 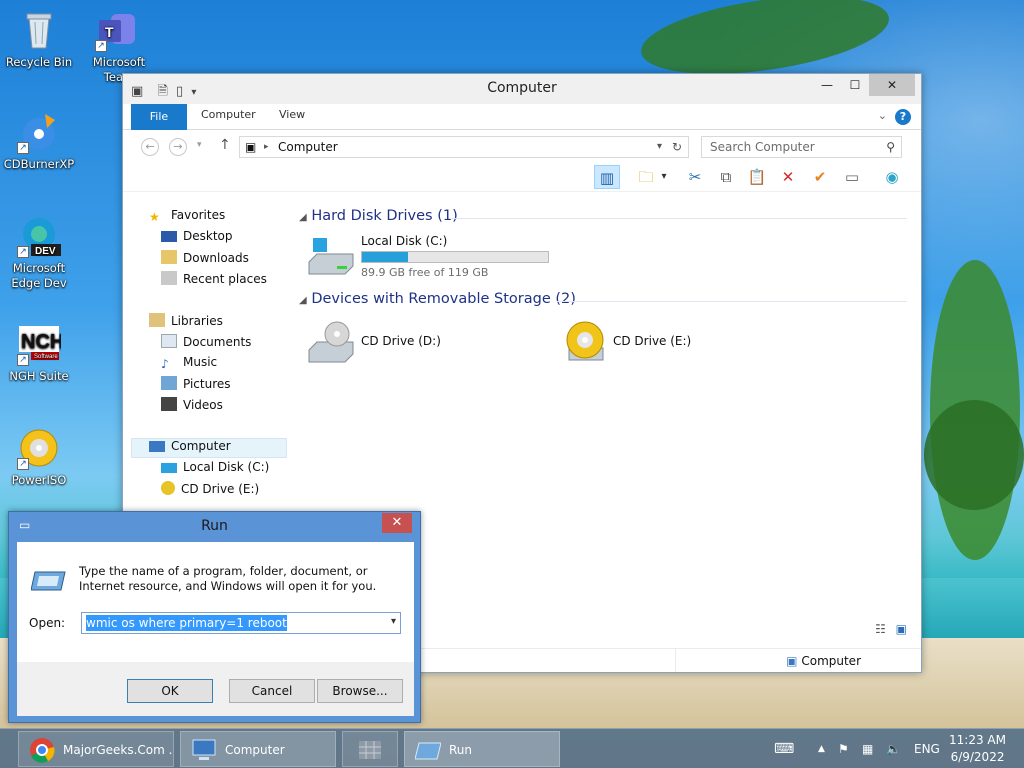 What do you see at coordinates (903, 117) in the screenshot?
I see `help-icon: ?` at bounding box center [903, 117].